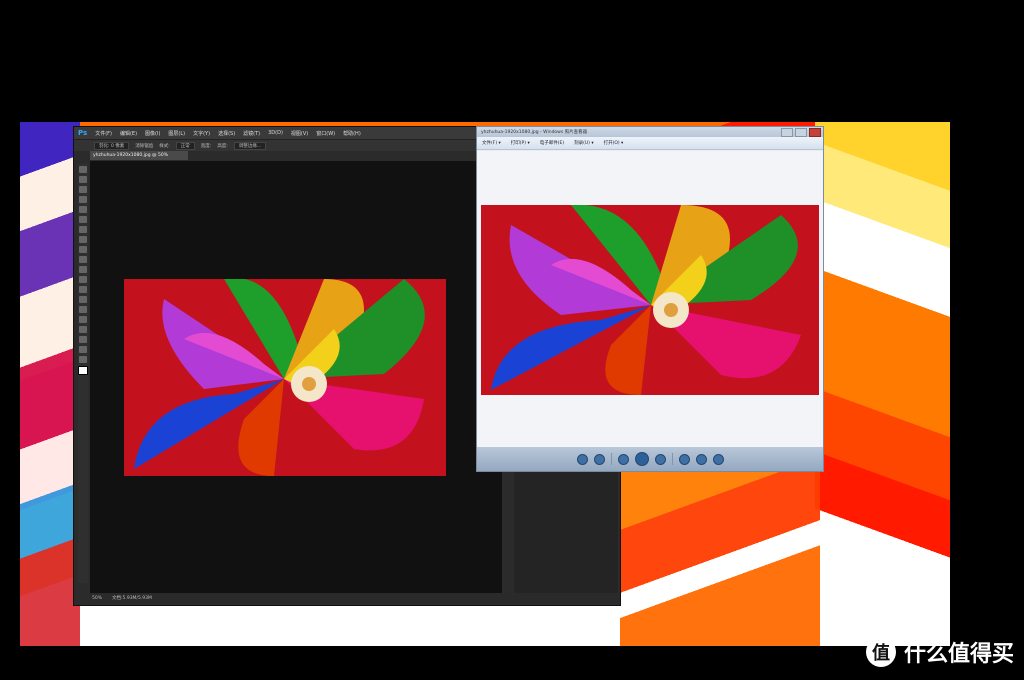 This screenshot has height=680, width=1024. What do you see at coordinates (132, 598) in the screenshot?
I see `doc-size: 文档:5.93M/5.93M` at bounding box center [132, 598].